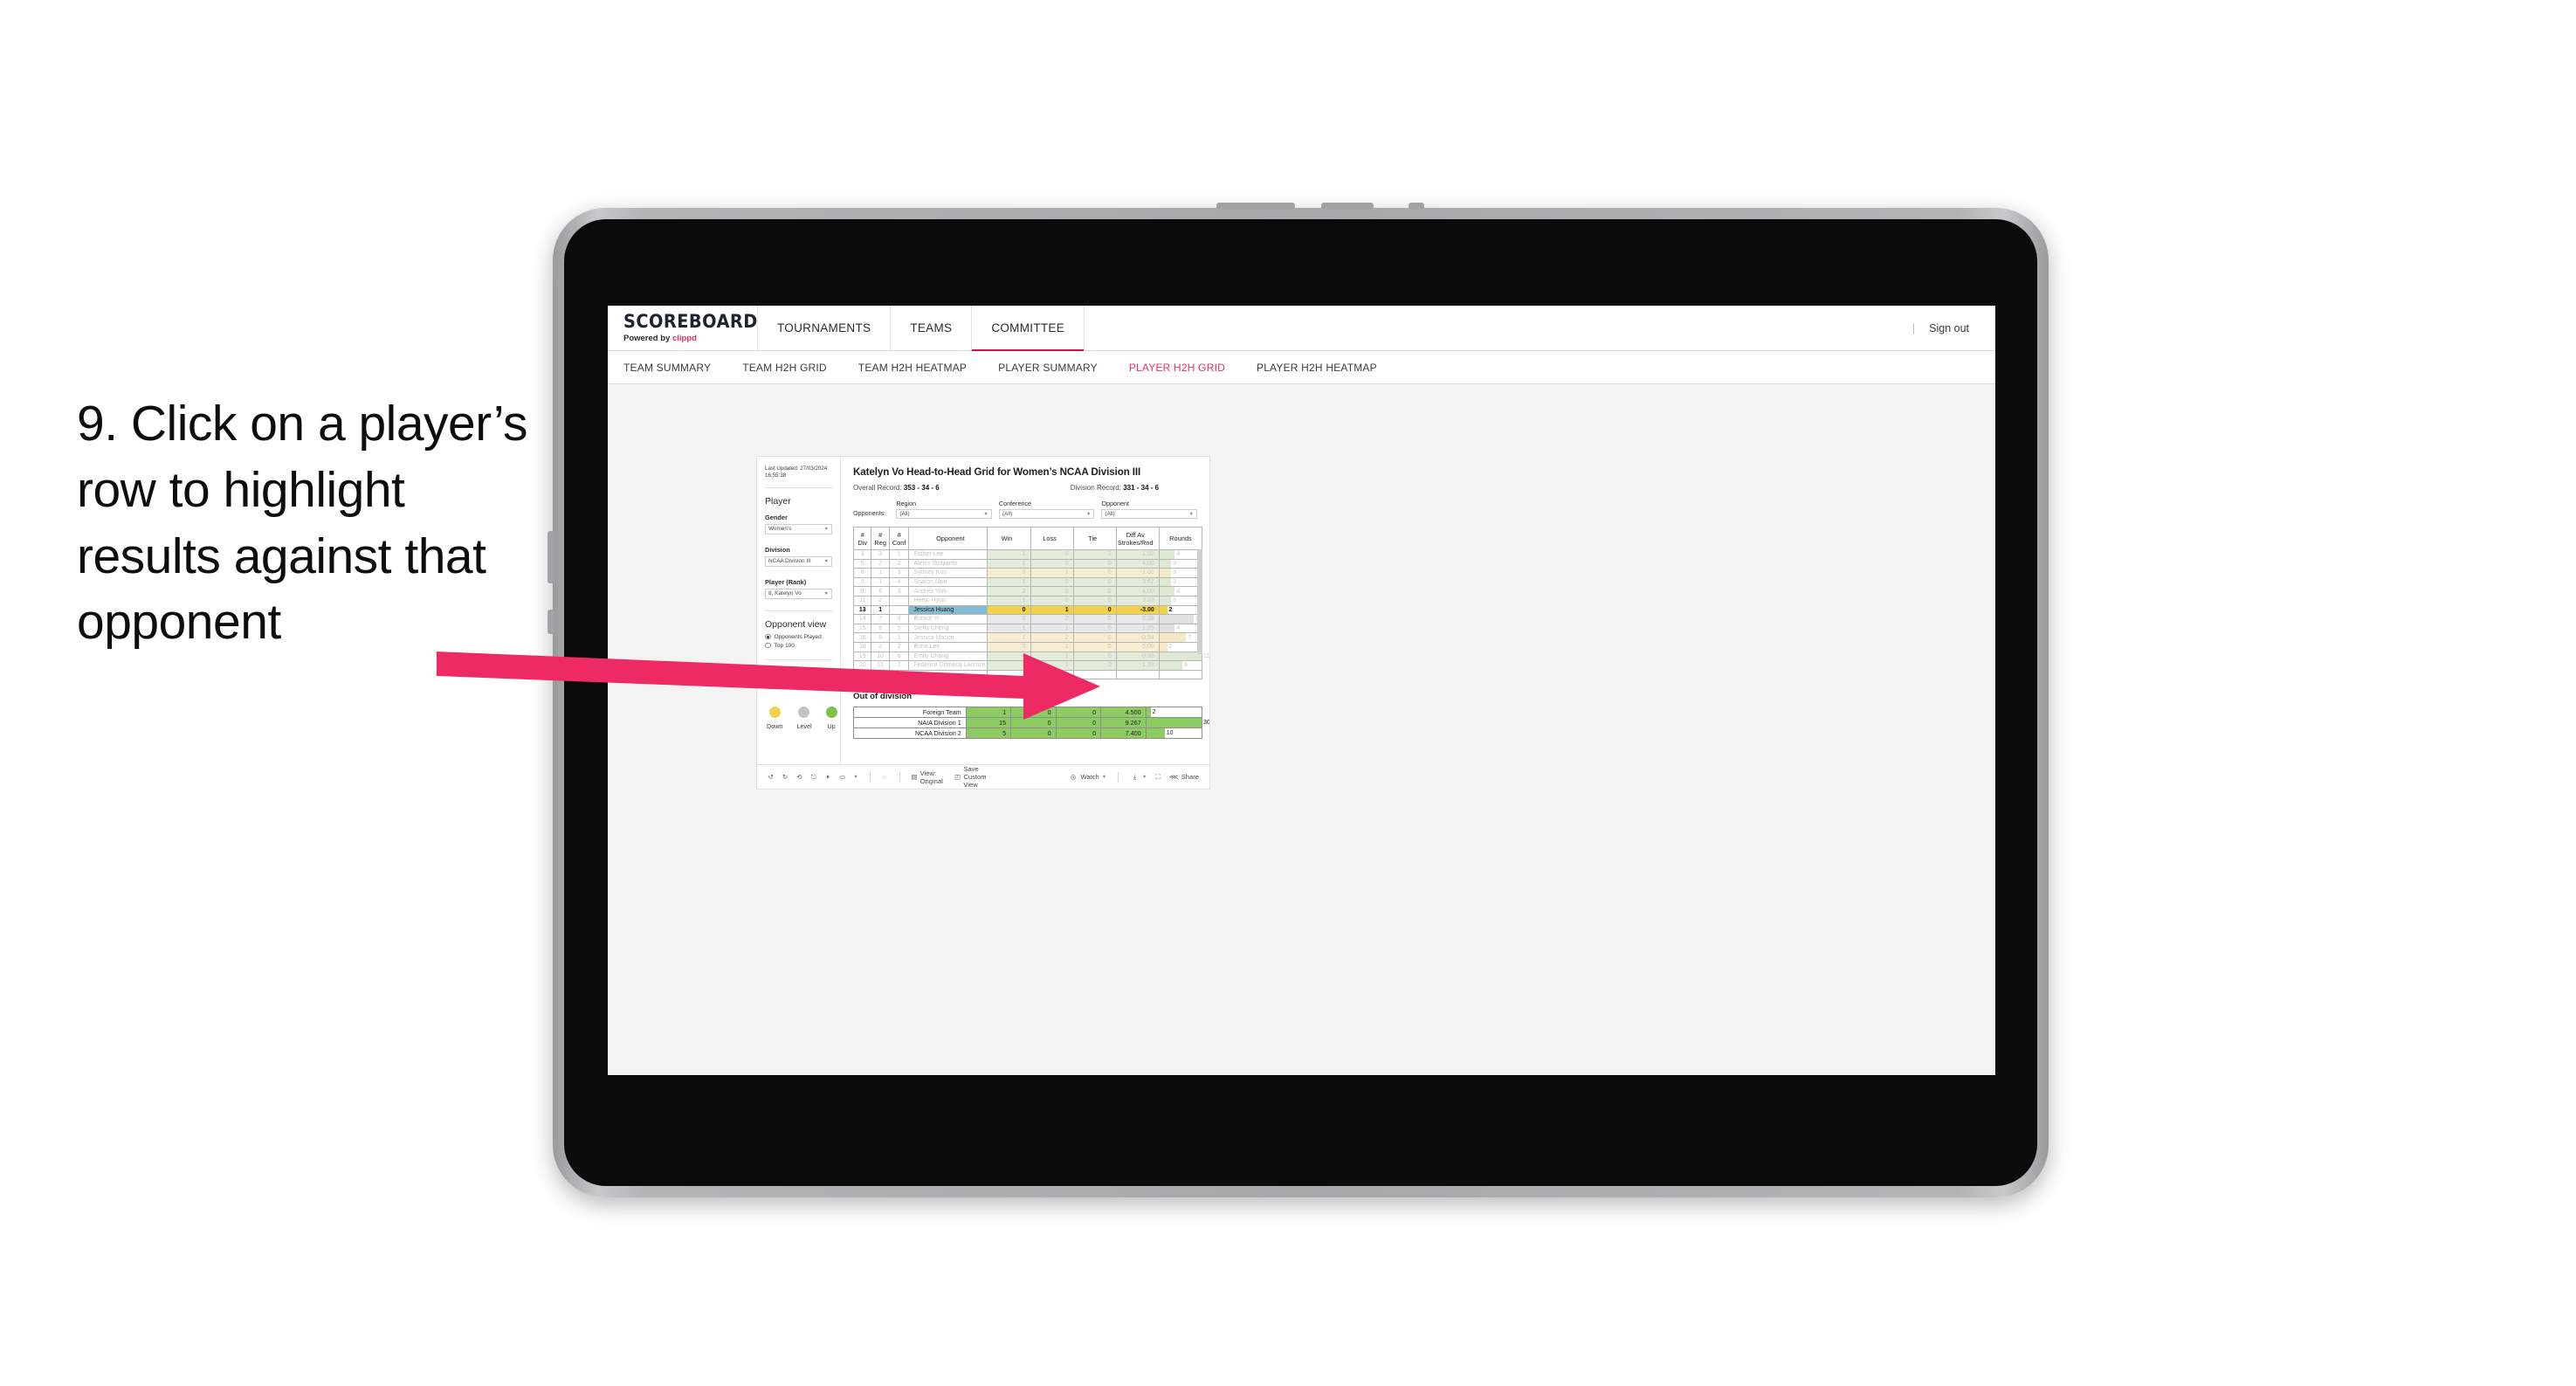 The width and height of the screenshot is (2576, 1386). What do you see at coordinates (785, 777) in the screenshot?
I see `redo-icon: ↻` at bounding box center [785, 777].